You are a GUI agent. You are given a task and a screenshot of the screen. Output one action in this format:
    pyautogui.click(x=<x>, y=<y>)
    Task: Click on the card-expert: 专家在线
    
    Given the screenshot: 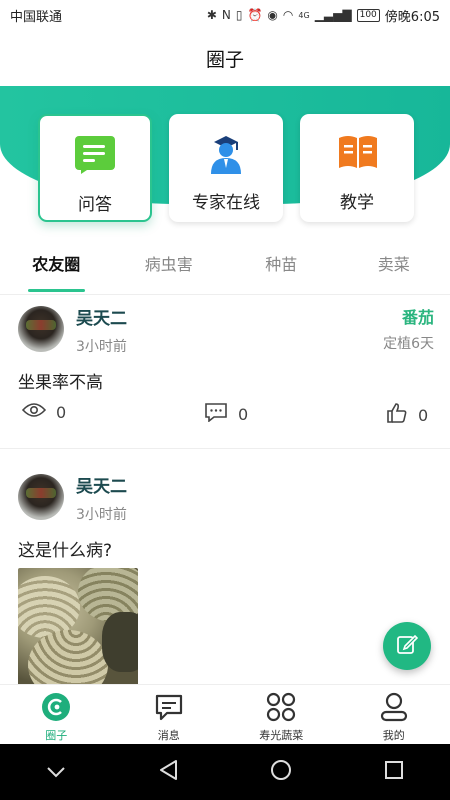 What is the action you would take?
    pyautogui.click(x=226, y=168)
    